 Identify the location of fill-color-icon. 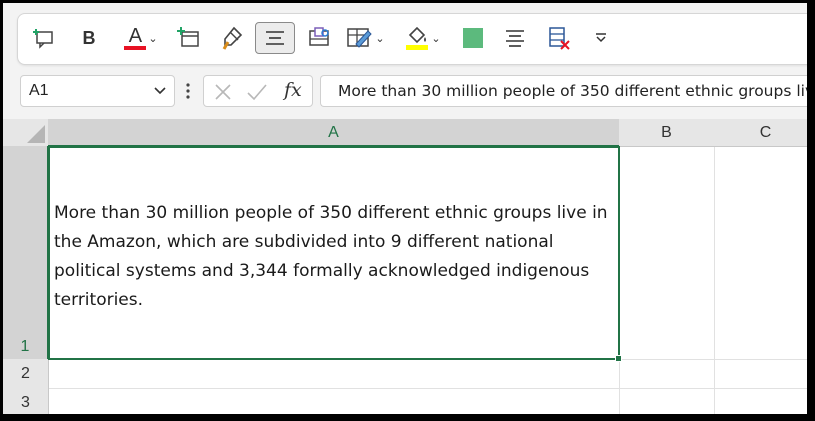
(417, 38).